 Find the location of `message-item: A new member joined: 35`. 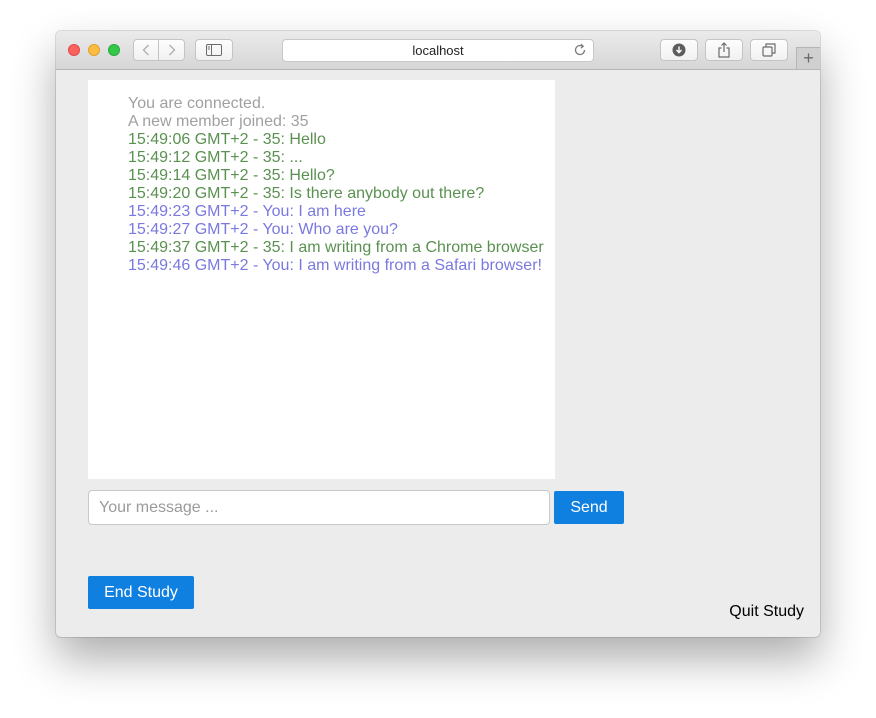

message-item: A new member joined: 35 is located at coordinates (218, 121).